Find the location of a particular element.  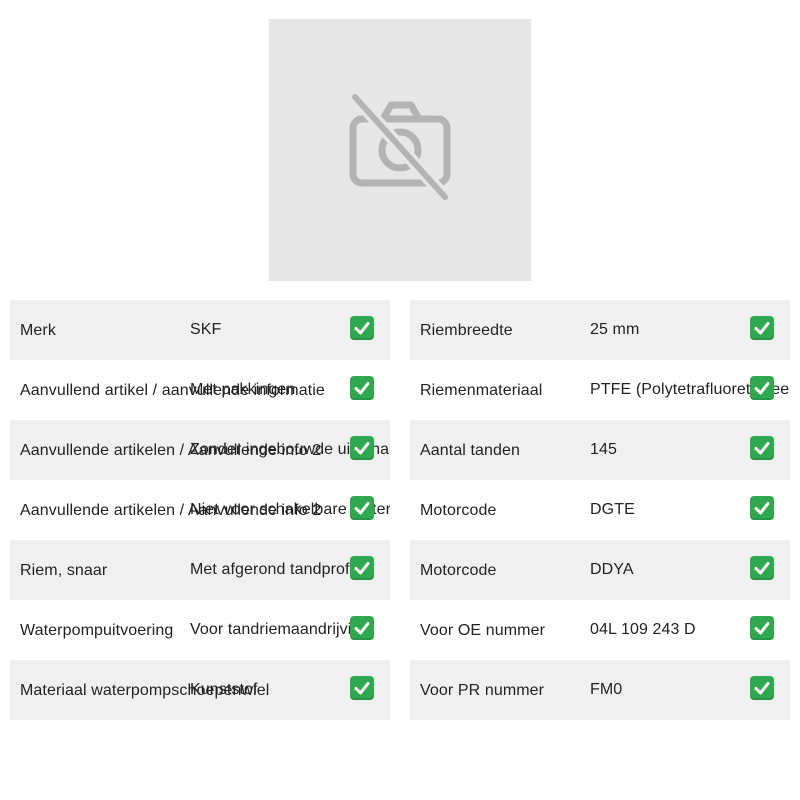

spec-value: Met pakkingen is located at coordinates (243, 389).